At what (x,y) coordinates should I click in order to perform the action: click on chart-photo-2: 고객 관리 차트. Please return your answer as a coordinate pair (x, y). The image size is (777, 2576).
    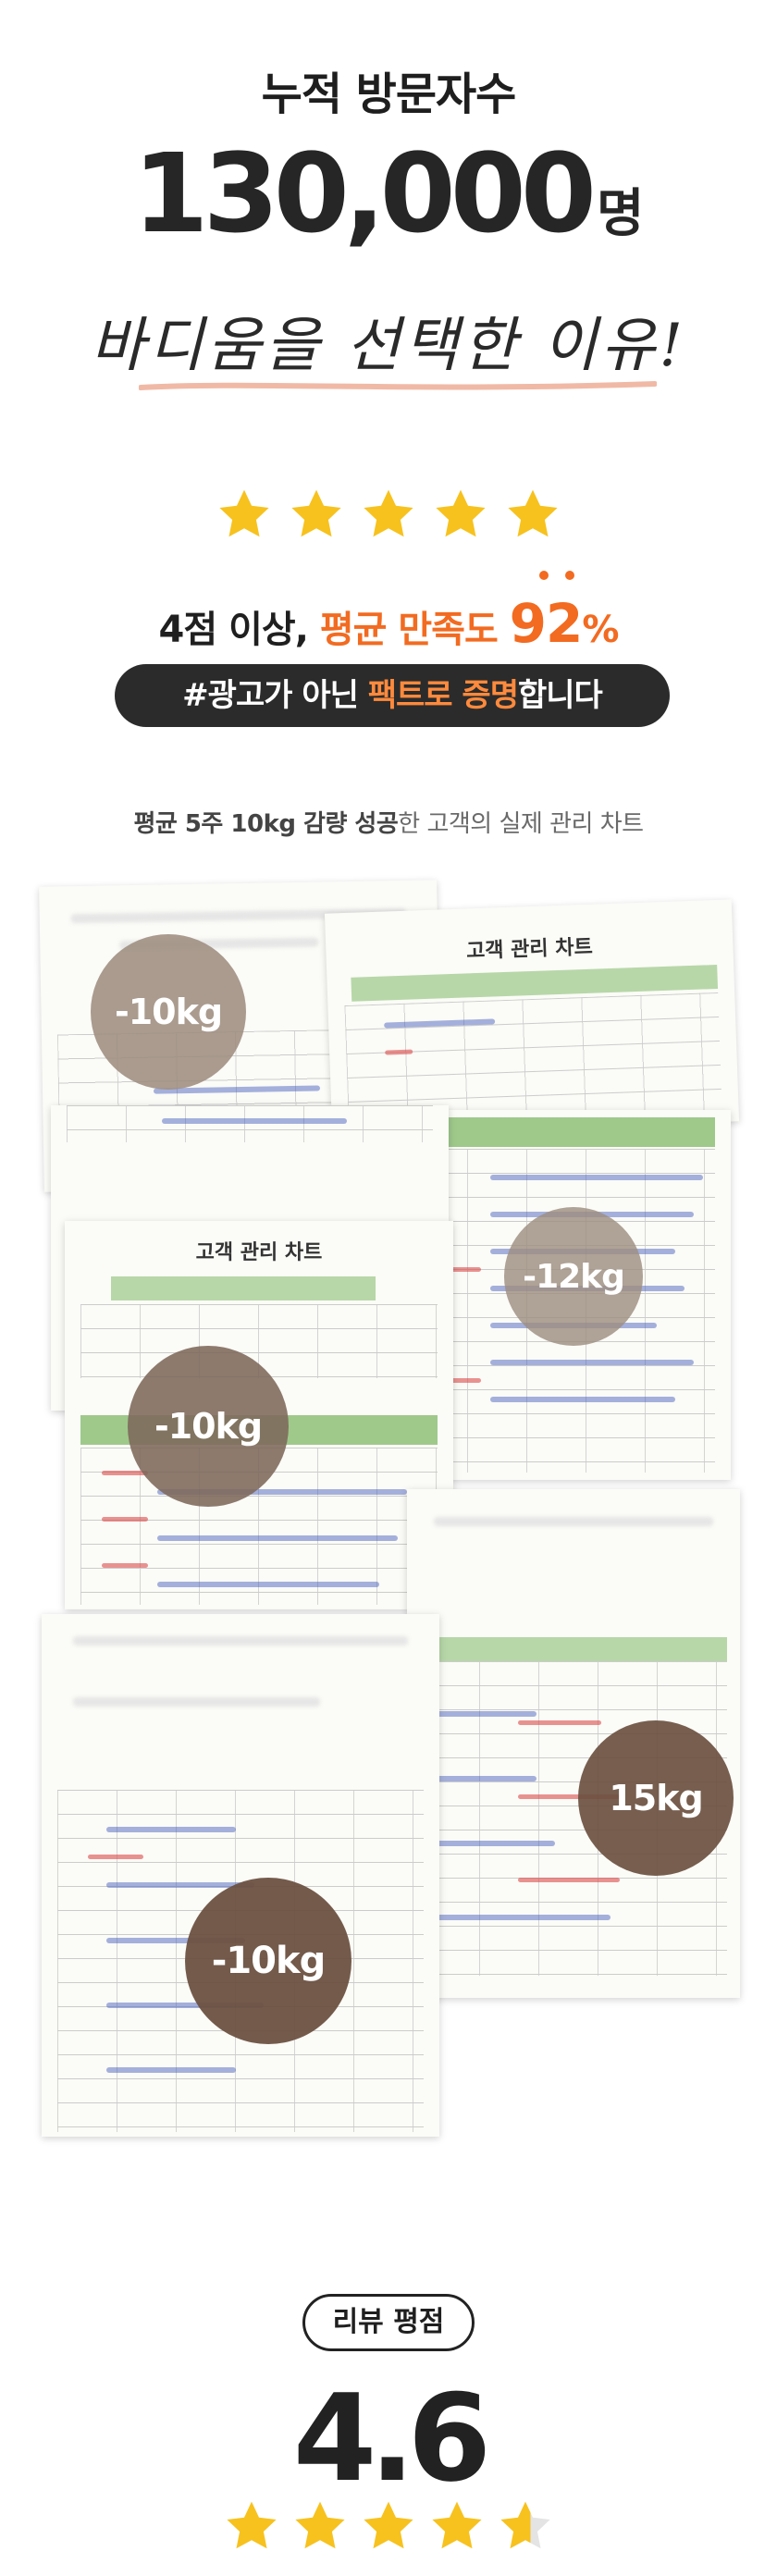
    Looking at the image, I should click on (532, 1017).